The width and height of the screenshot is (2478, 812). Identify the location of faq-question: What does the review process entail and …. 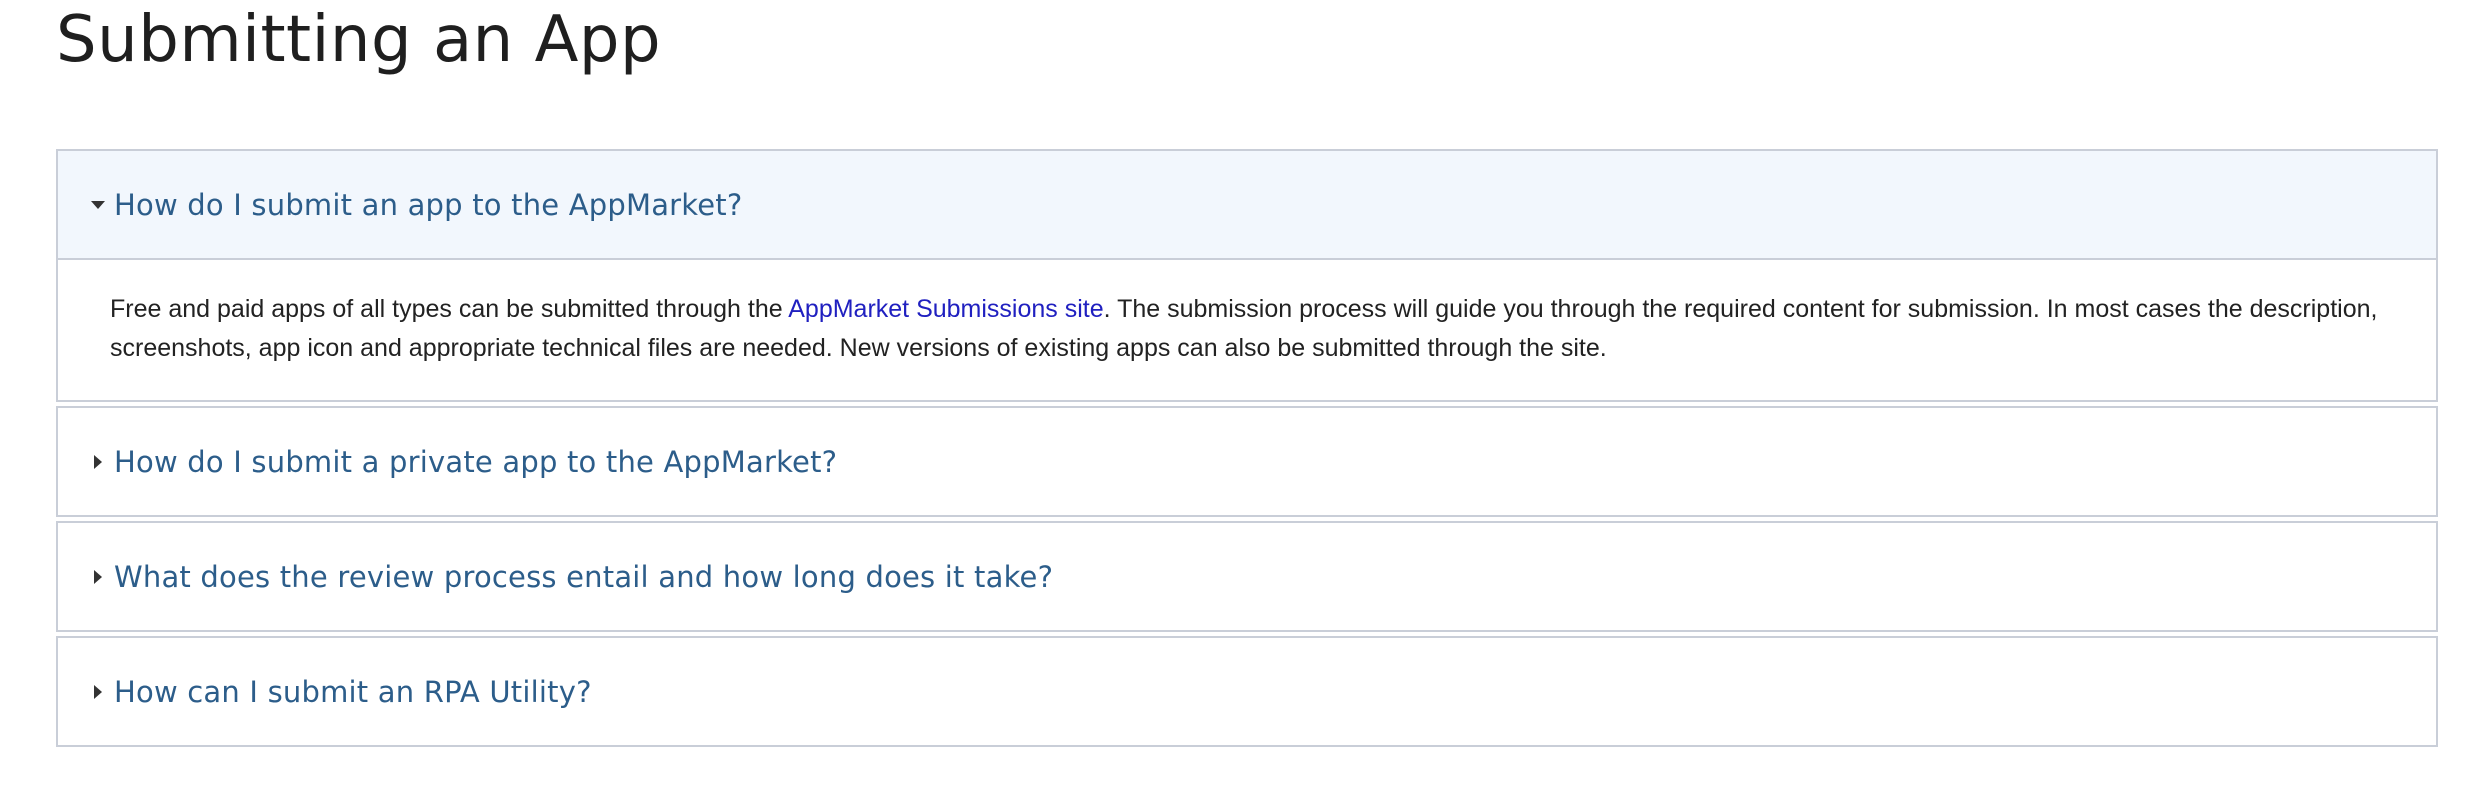
(584, 576).